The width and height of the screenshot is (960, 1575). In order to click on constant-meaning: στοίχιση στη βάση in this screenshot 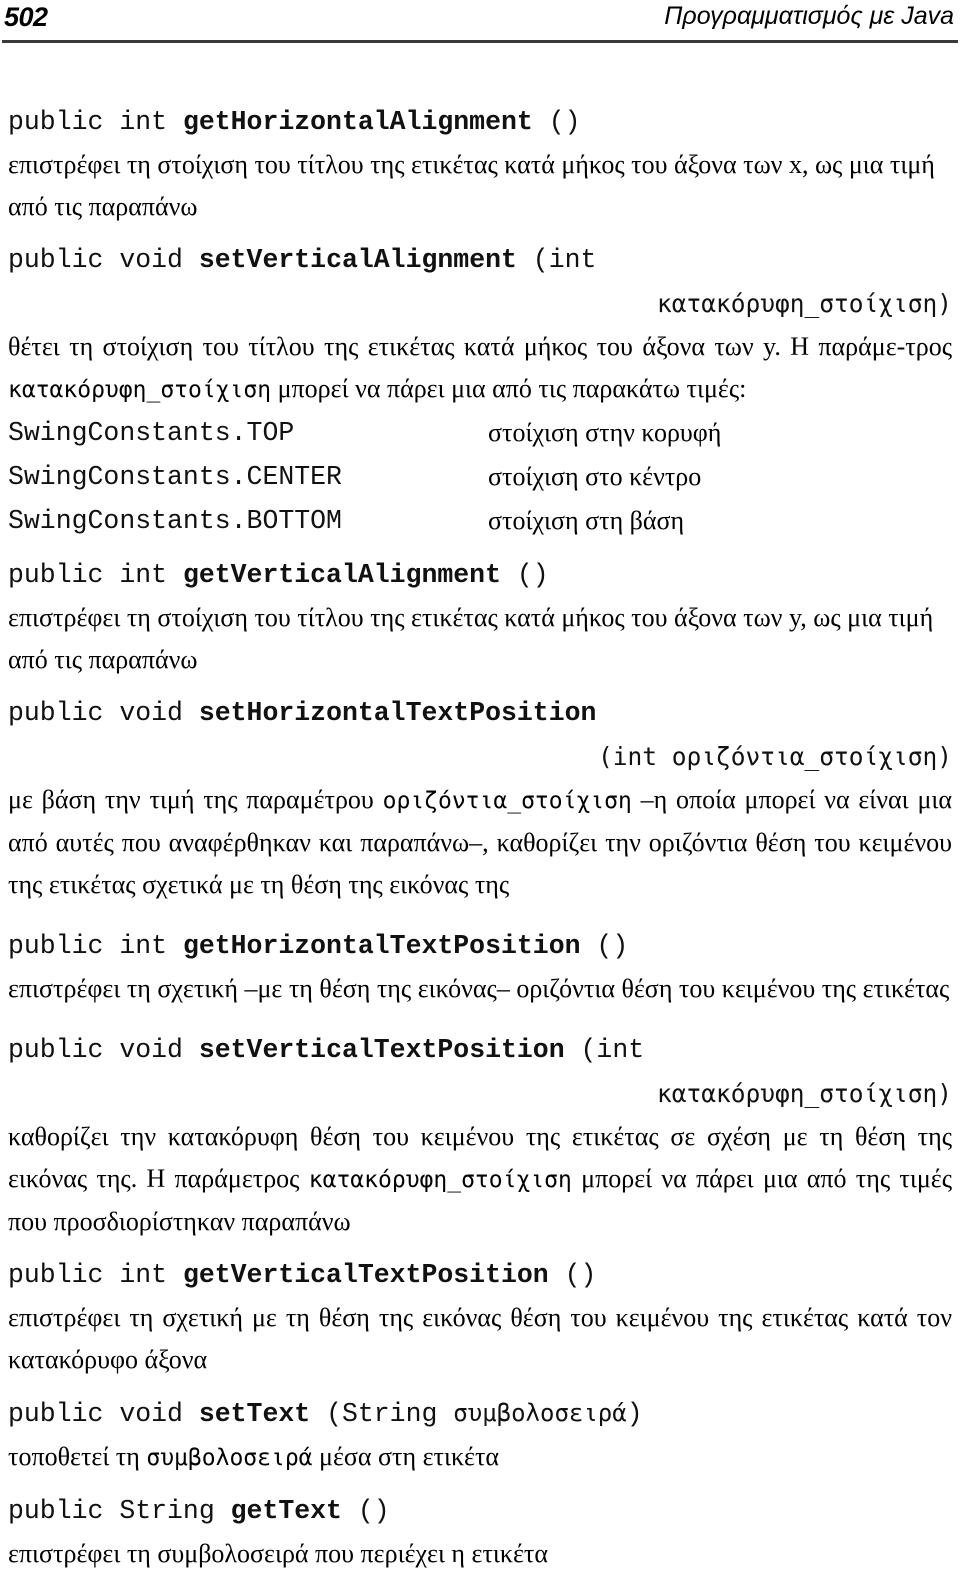, I will do `click(586, 520)`.